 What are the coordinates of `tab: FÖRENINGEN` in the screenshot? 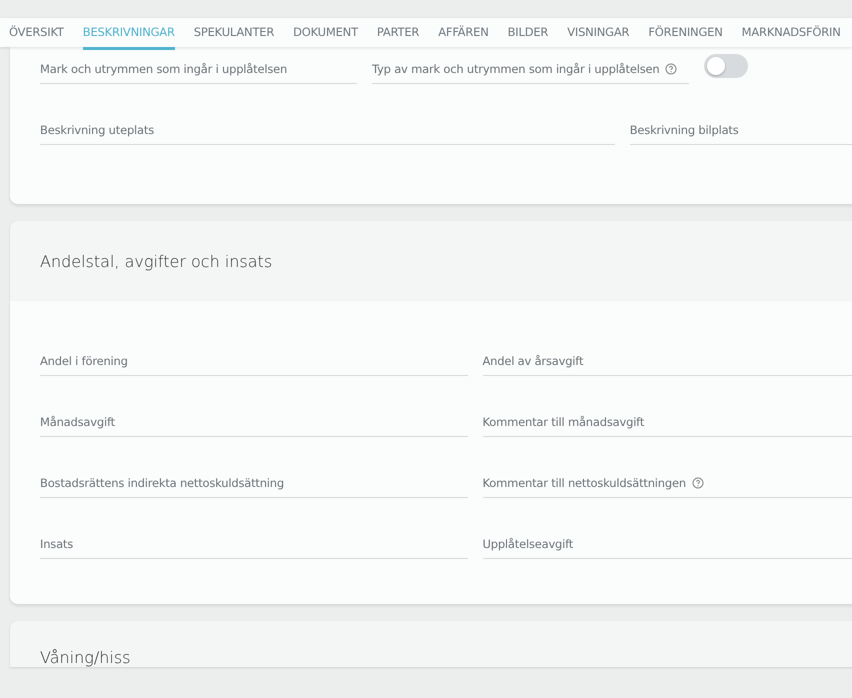 It's located at (685, 34).